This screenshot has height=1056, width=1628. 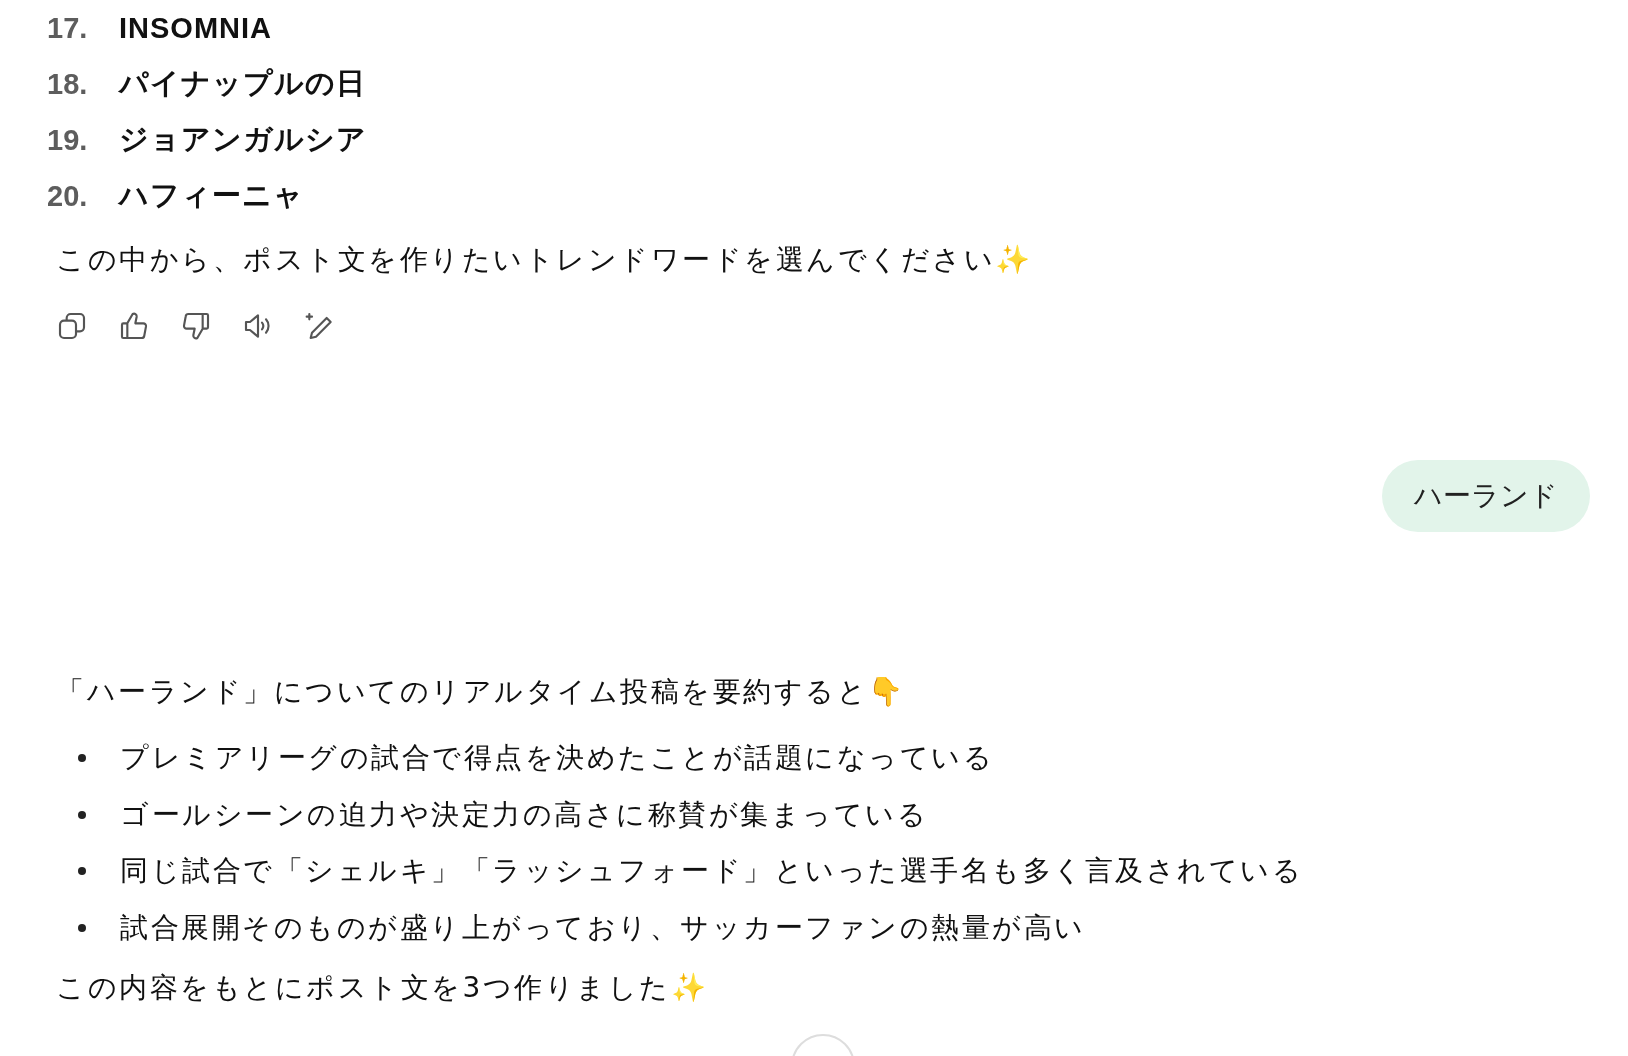 I want to click on list-number: 20., so click(x=68, y=196).